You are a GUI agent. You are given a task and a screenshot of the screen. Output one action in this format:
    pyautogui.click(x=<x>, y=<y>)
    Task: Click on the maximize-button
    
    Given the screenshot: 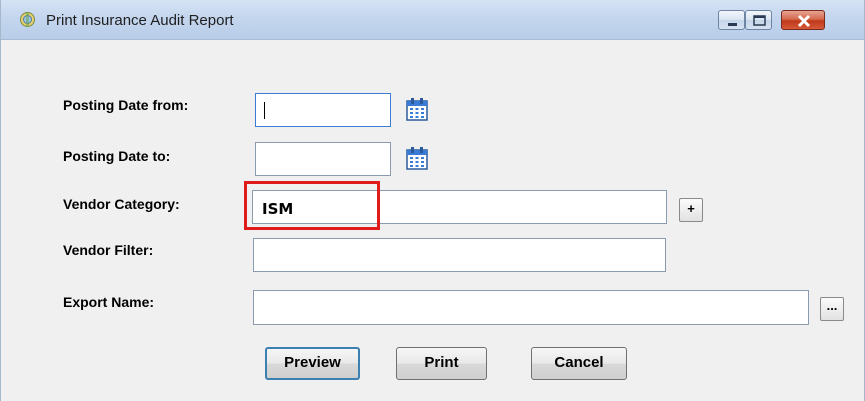 What is the action you would take?
    pyautogui.click(x=758, y=20)
    